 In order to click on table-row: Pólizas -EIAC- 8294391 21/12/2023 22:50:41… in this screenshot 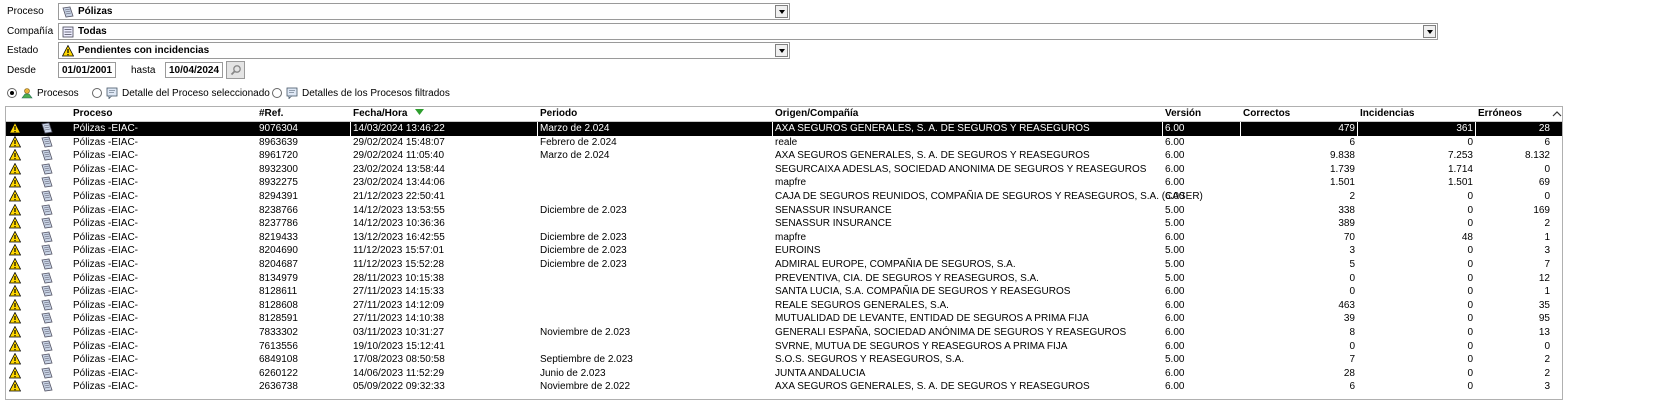, I will do `click(784, 197)`.